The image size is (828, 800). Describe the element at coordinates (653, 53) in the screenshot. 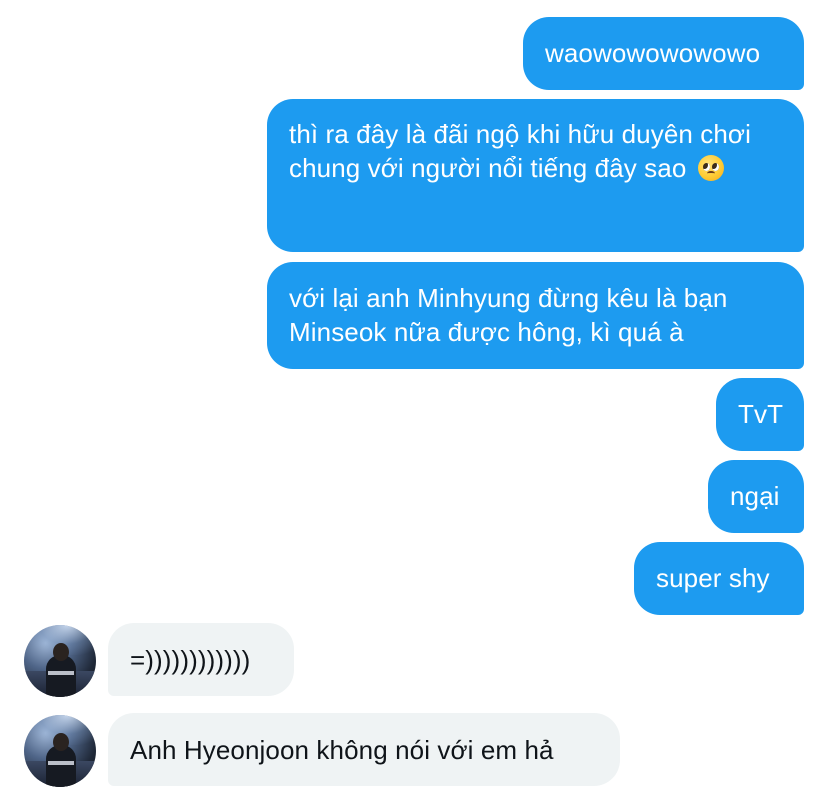

I see `message-text: waowowowowowo` at that location.